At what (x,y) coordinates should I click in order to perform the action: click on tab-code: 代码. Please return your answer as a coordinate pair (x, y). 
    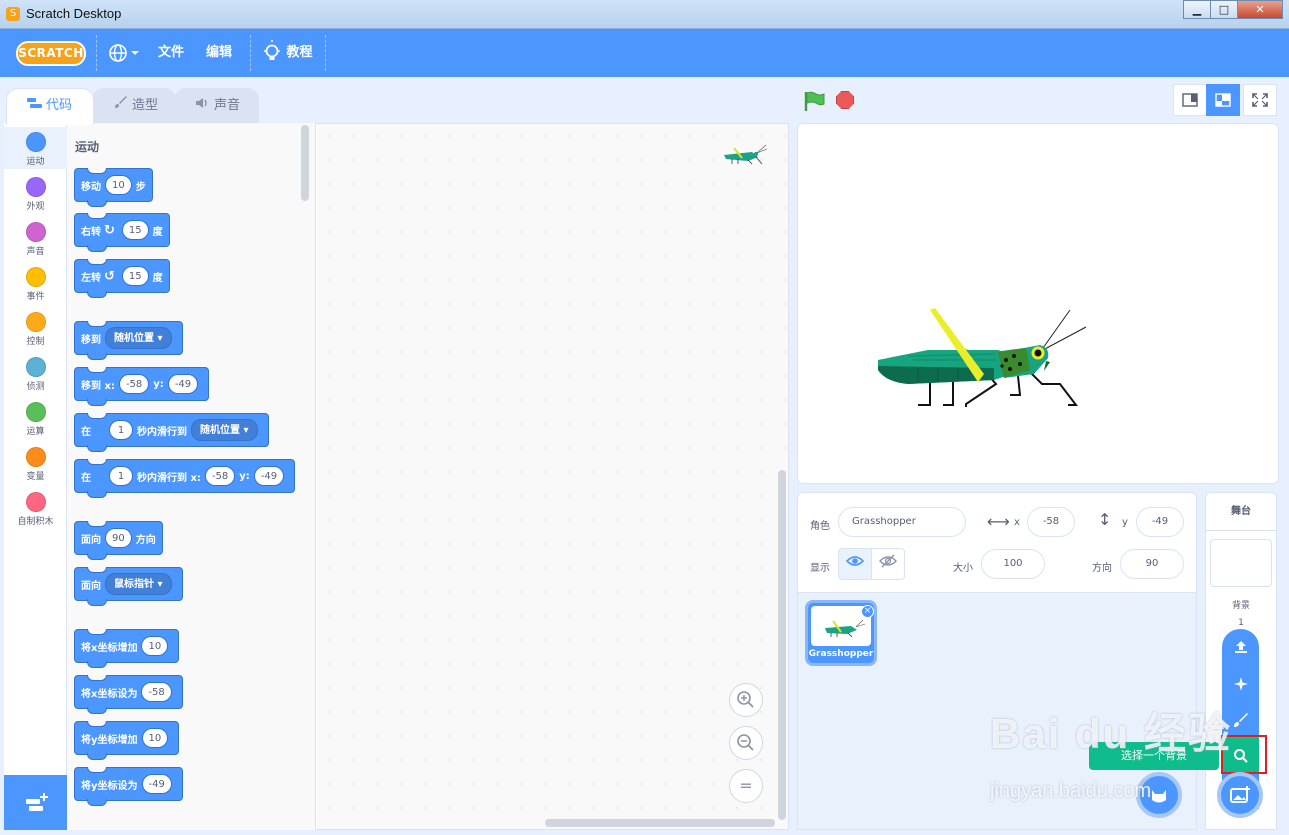
    Looking at the image, I should click on (50, 106).